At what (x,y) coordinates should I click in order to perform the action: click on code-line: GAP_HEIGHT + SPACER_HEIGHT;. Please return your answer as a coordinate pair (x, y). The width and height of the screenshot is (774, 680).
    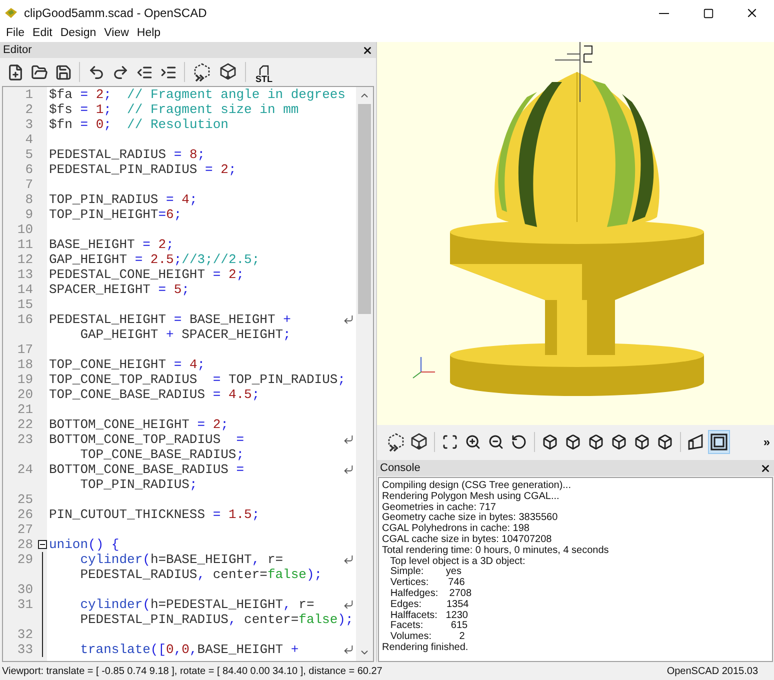
    Looking at the image, I should click on (185, 334).